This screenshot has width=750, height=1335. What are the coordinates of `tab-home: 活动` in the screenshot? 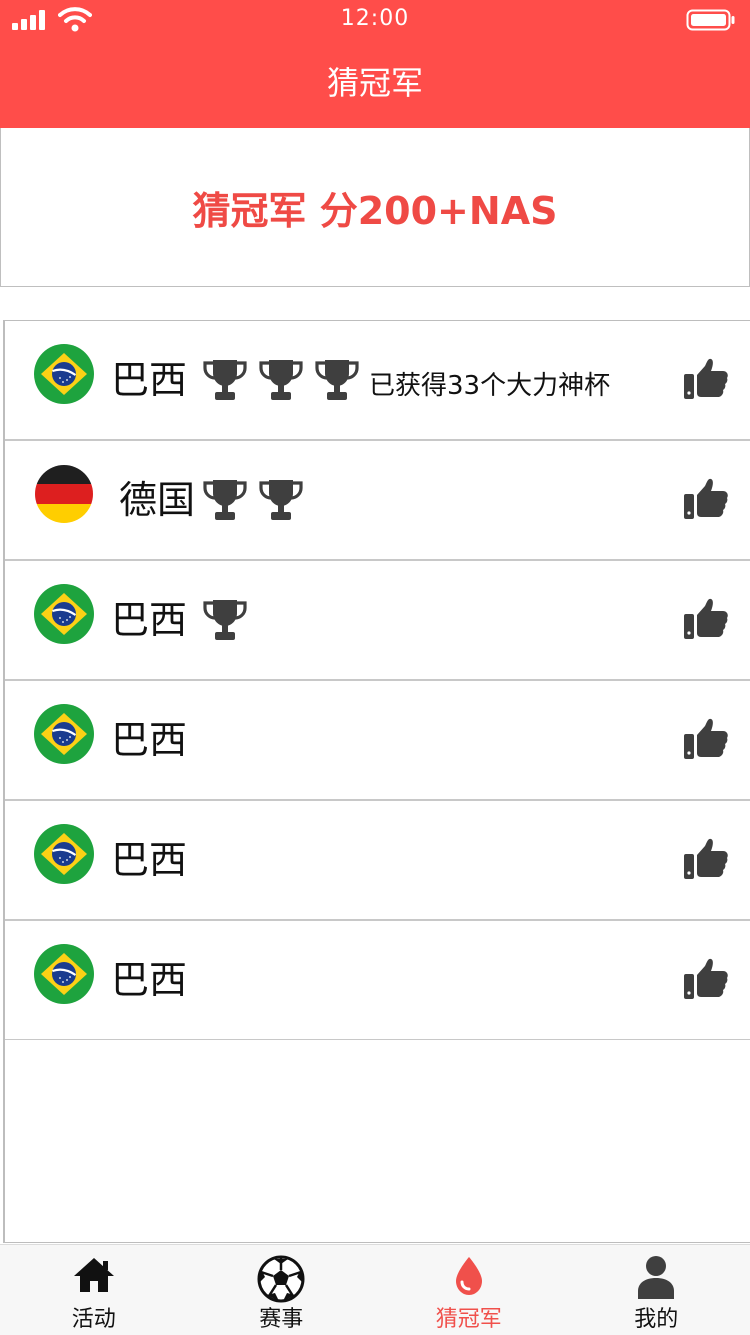 It's located at (94, 1290).